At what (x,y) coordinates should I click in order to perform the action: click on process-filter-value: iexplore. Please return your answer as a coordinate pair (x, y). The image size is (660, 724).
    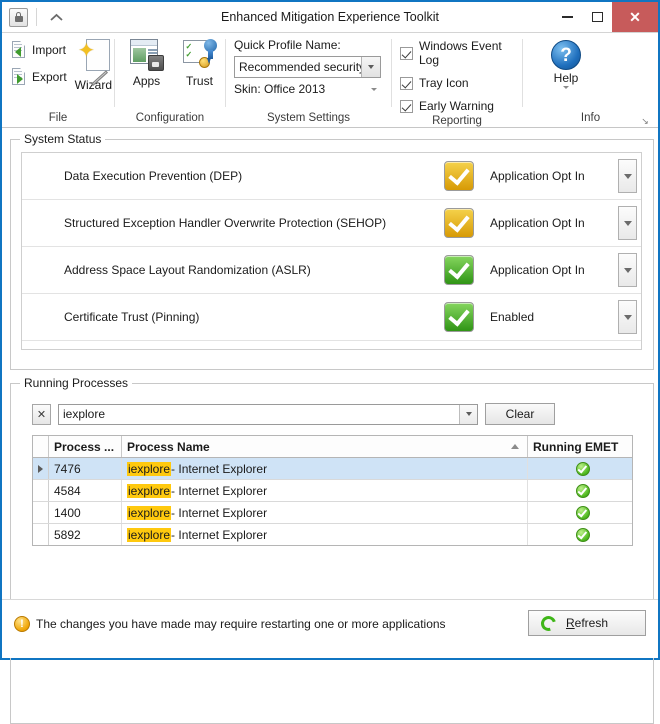
    Looking at the image, I should click on (259, 414).